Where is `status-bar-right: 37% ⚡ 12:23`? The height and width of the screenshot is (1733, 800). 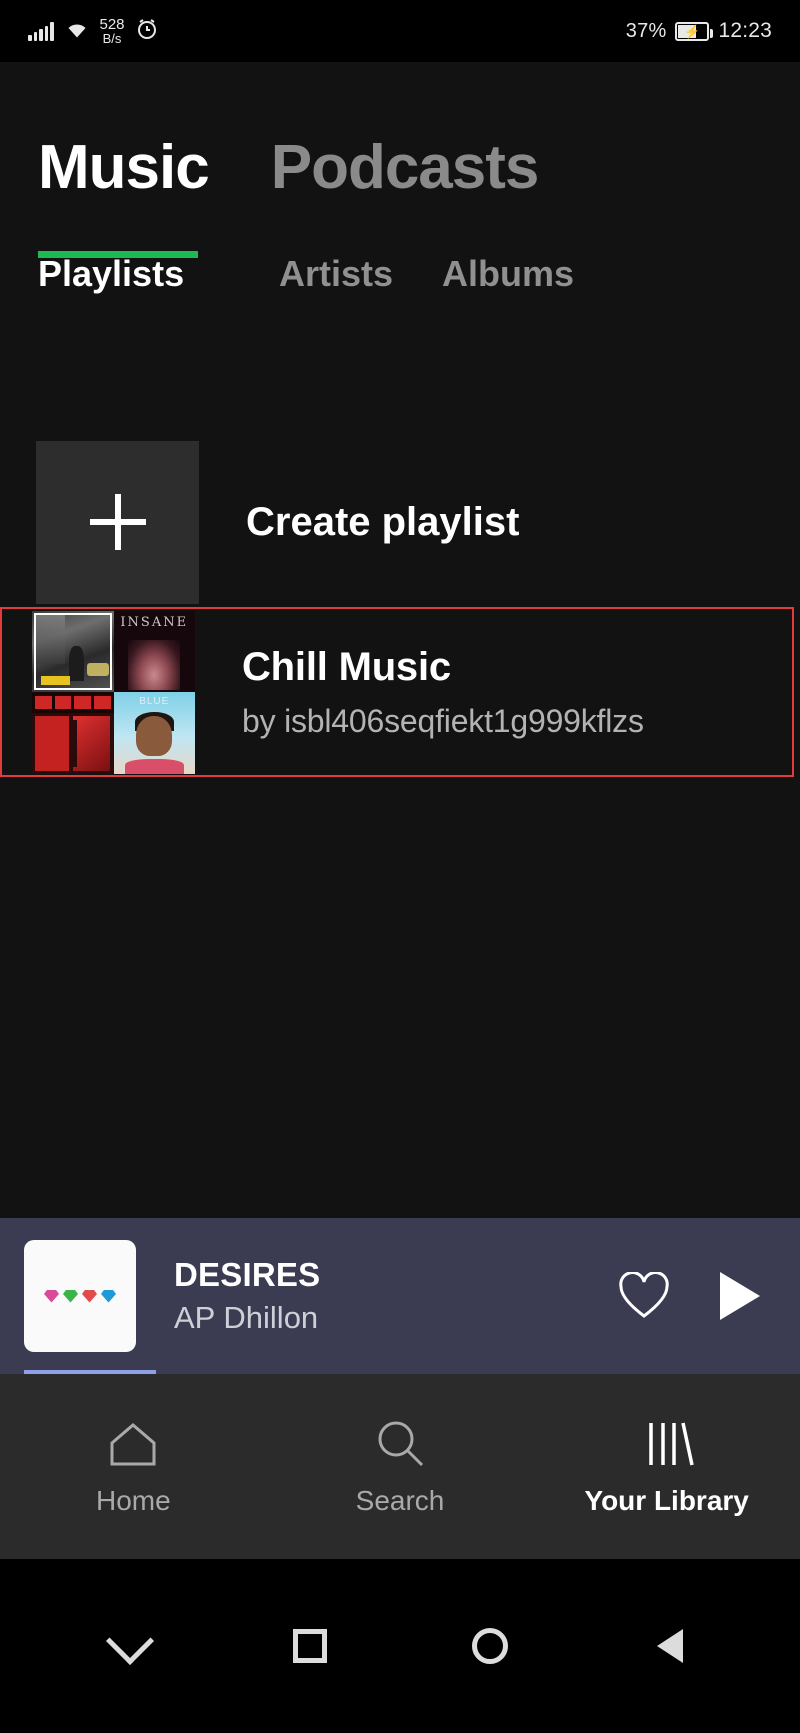 status-bar-right: 37% ⚡ 12:23 is located at coordinates (699, 31).